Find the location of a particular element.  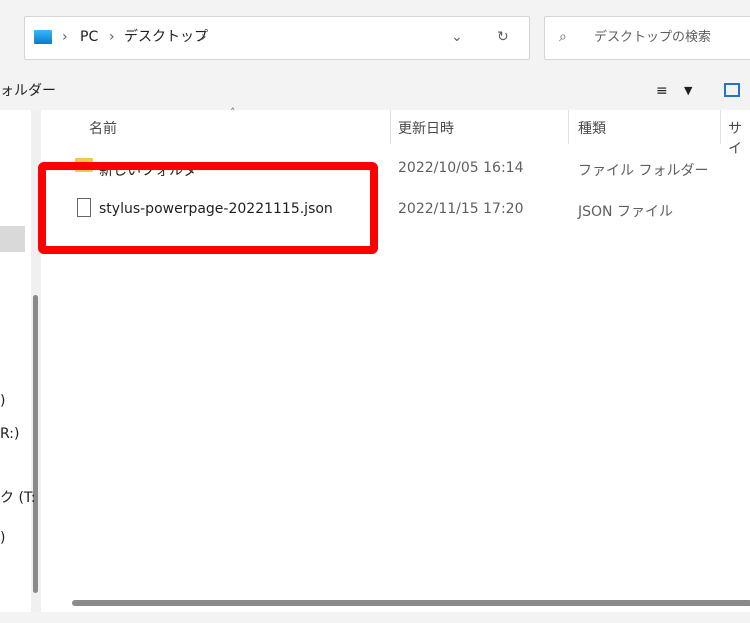

file-type: JSON ファイル is located at coordinates (625, 212).